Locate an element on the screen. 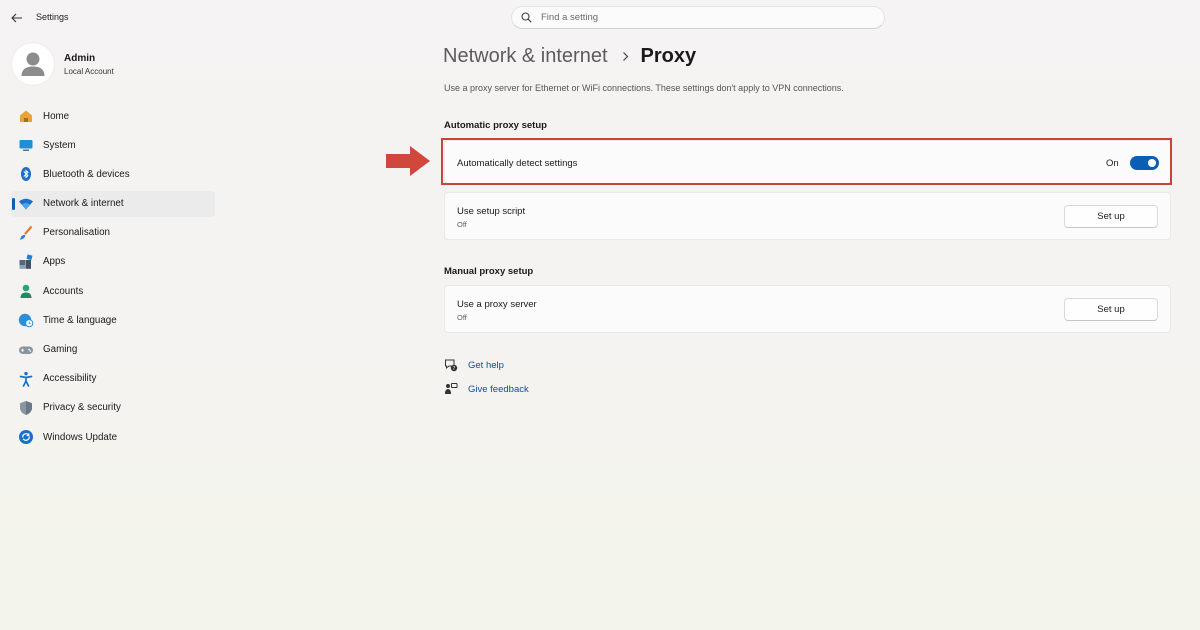 Image resolution: width=1200 pixels, height=630 pixels. profile-account-type: Local Account is located at coordinates (89, 71).